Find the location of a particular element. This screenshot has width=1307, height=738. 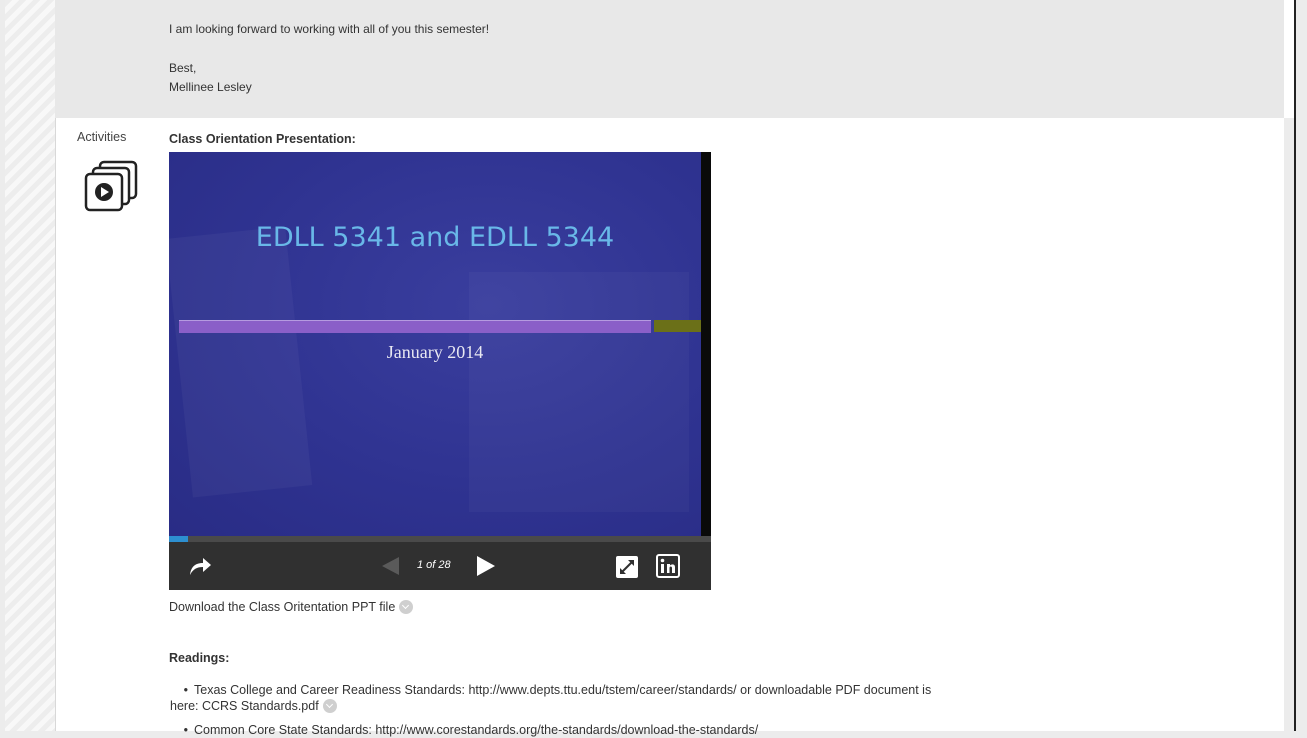

activity-slides-icon is located at coordinates (111, 185).